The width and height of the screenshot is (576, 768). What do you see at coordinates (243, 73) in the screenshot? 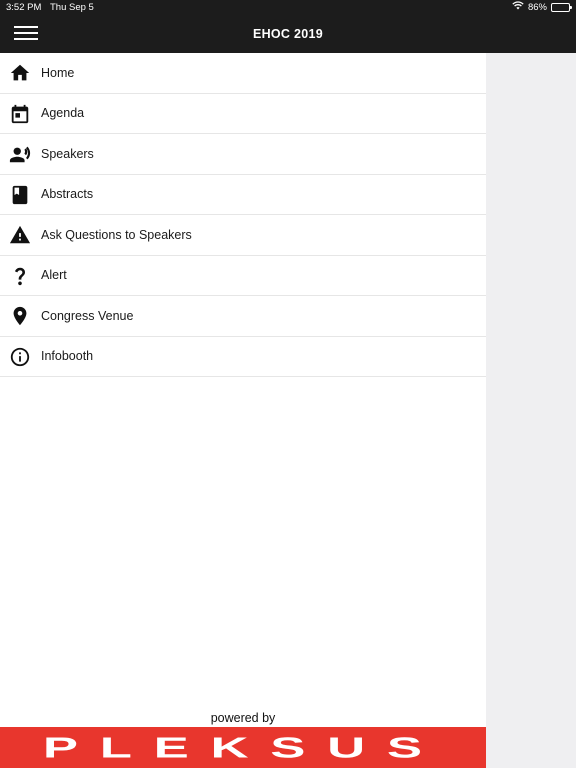
I see `menu-item-home: Home` at bounding box center [243, 73].